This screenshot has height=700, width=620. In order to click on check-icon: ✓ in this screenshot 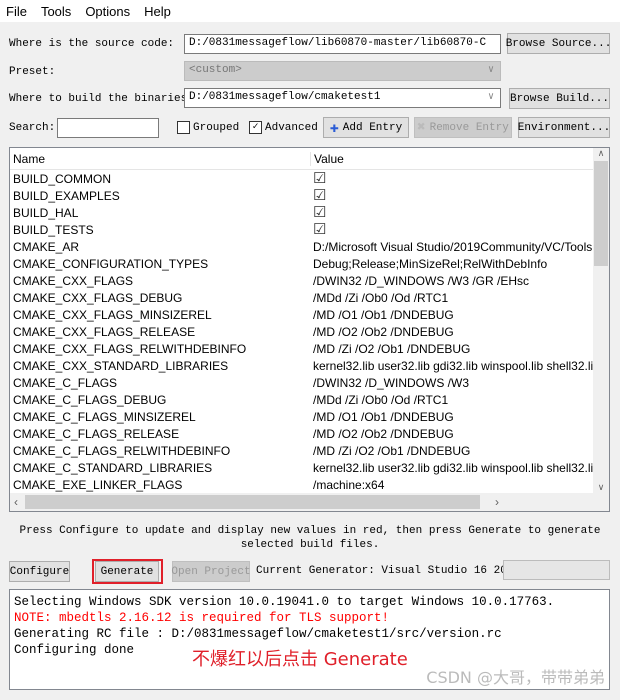, I will do `click(255, 127)`.